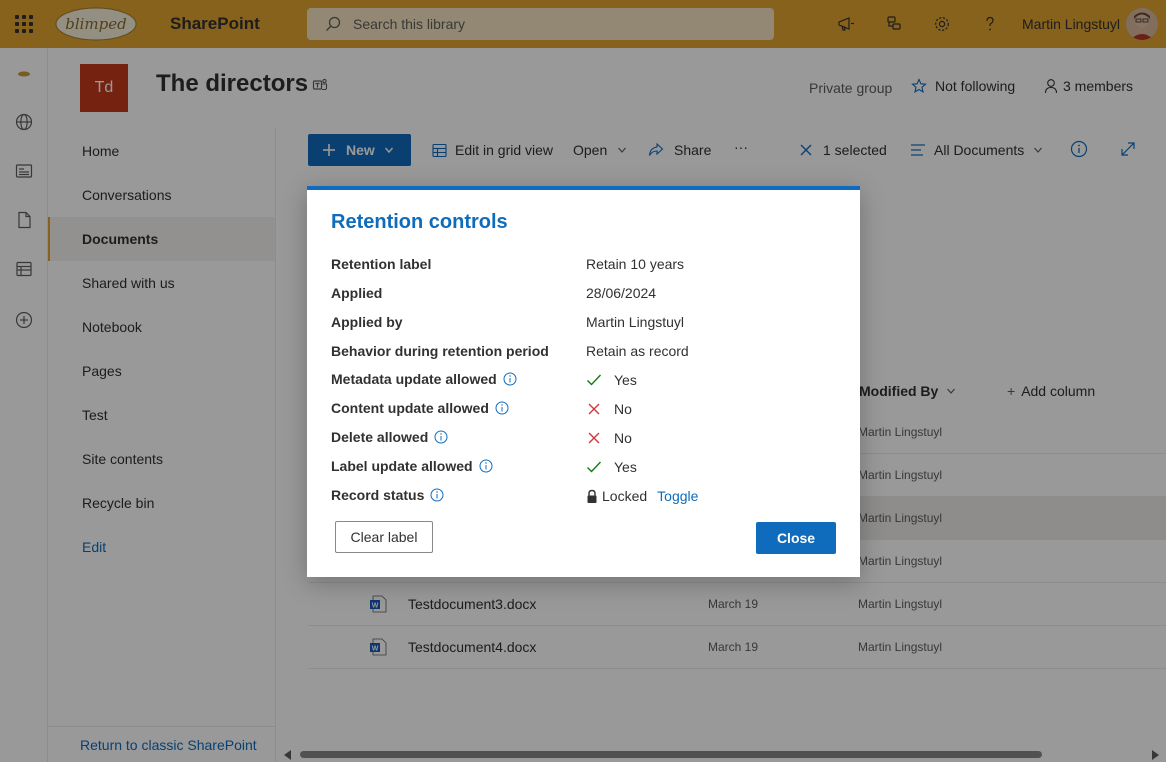  What do you see at coordinates (357, 293) in the screenshot?
I see `property-label: Applied` at bounding box center [357, 293].